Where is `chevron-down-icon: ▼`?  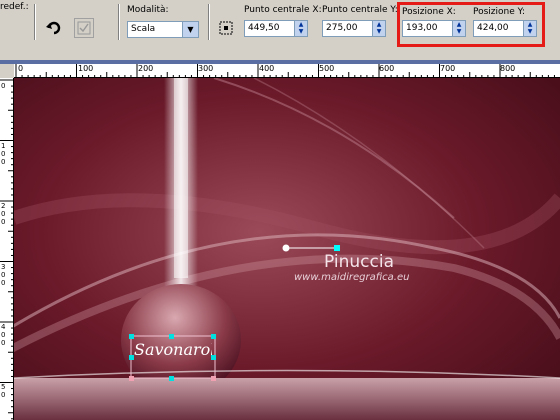 chevron-down-icon: ▼ is located at coordinates (190, 29).